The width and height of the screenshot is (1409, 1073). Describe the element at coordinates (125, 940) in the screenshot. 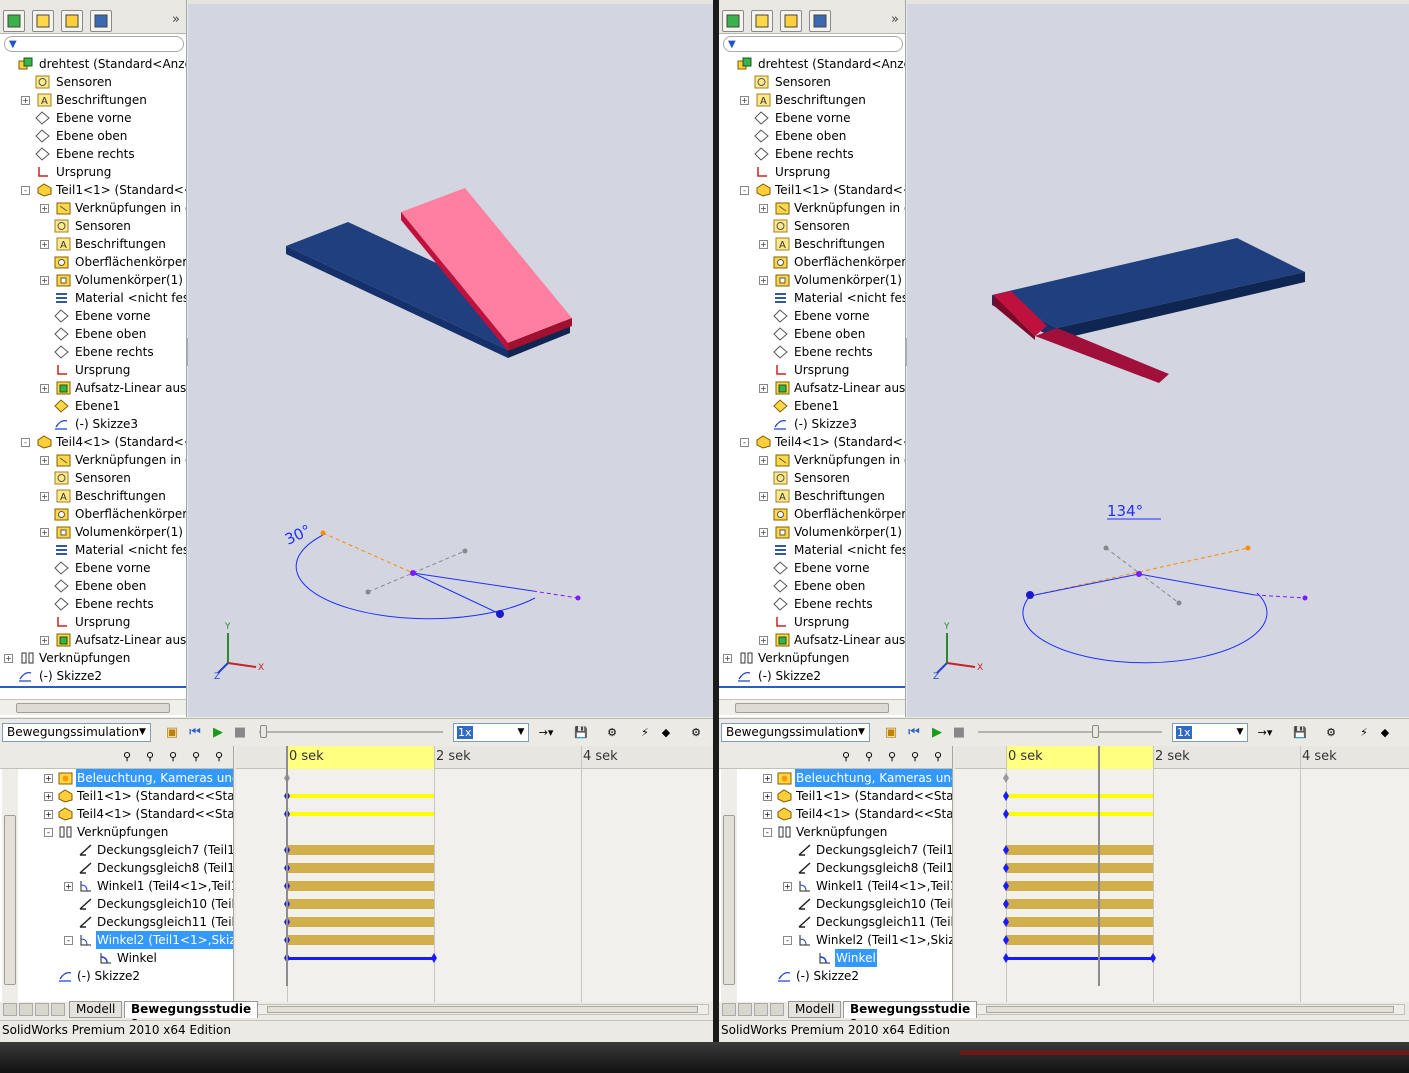

I see `motion-tree-item: - Winkel2 (Teil1<1>,Skizze2` at that location.